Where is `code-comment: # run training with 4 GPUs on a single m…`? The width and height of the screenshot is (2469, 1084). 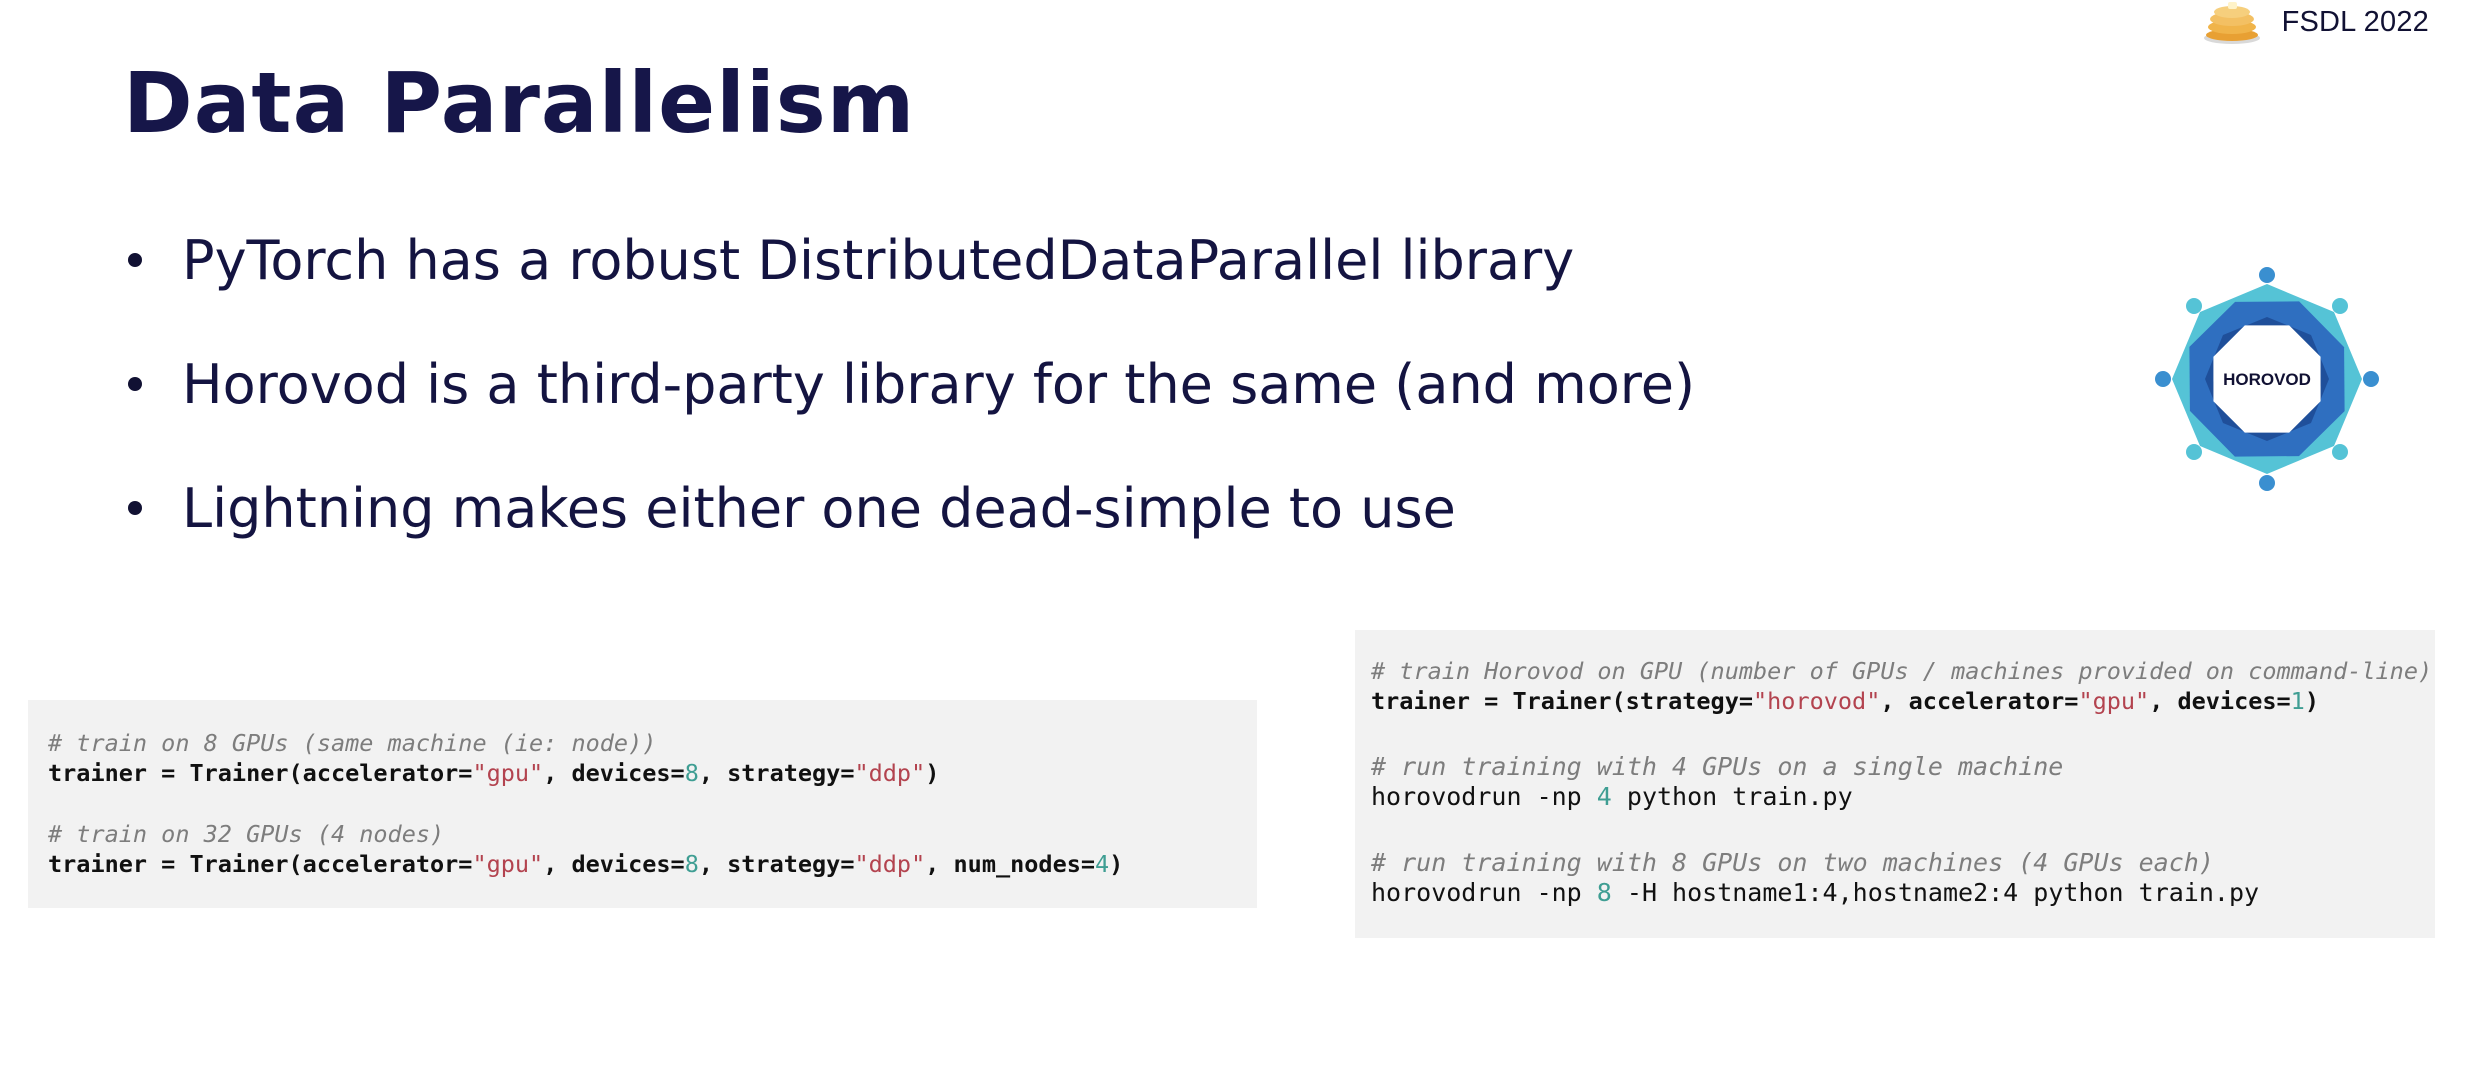
code-comment: # run training with 4 GPUs on a single m… is located at coordinates (1717, 766).